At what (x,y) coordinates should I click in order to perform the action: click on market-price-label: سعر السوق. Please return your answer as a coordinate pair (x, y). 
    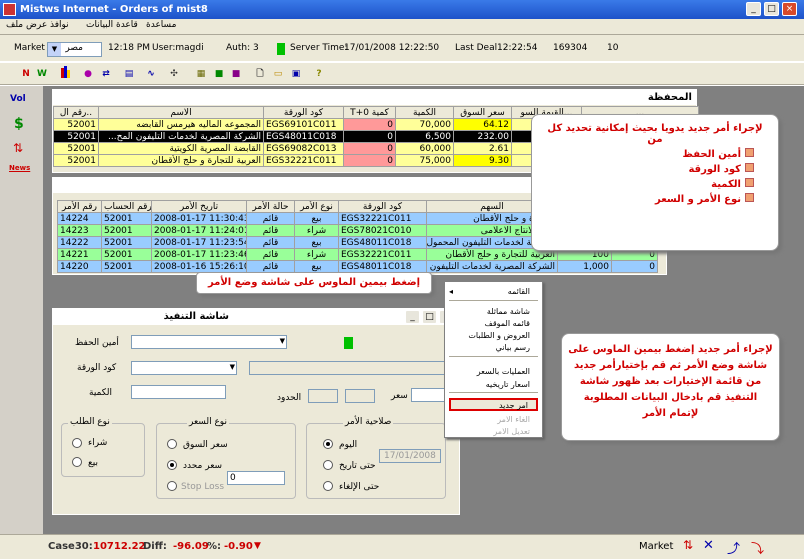
    Looking at the image, I should click on (205, 445).